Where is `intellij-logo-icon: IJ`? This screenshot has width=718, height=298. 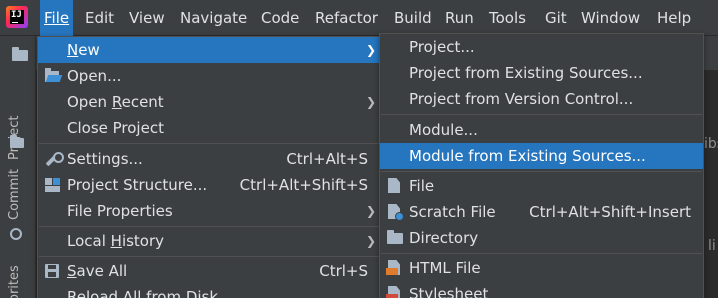
intellij-logo-icon: IJ is located at coordinates (17, 17).